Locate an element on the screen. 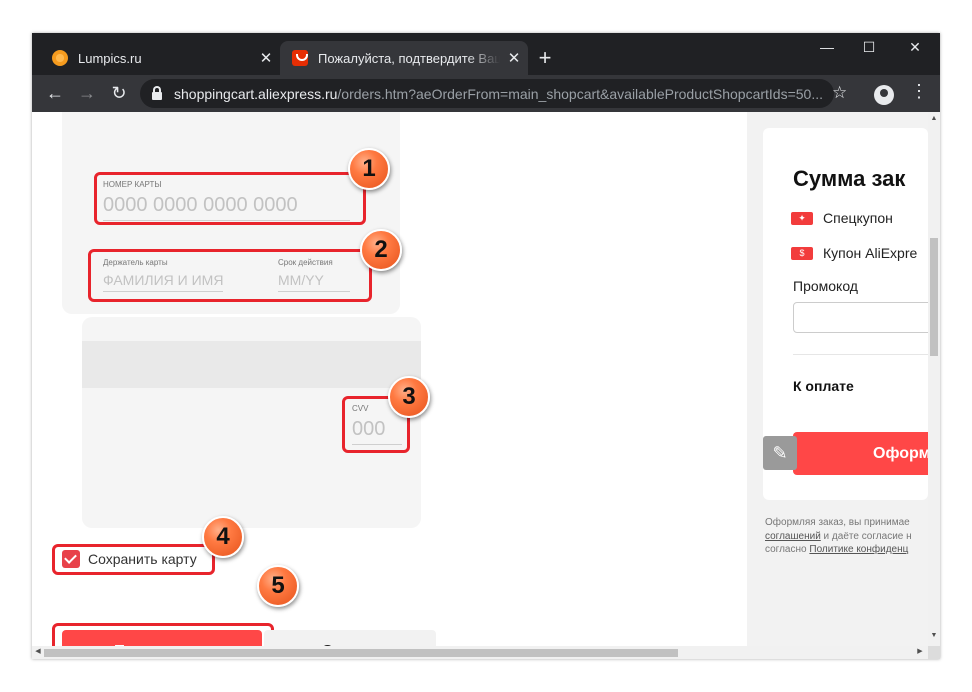 The image size is (972, 692). lumpics-favicon-icon is located at coordinates (60, 58).